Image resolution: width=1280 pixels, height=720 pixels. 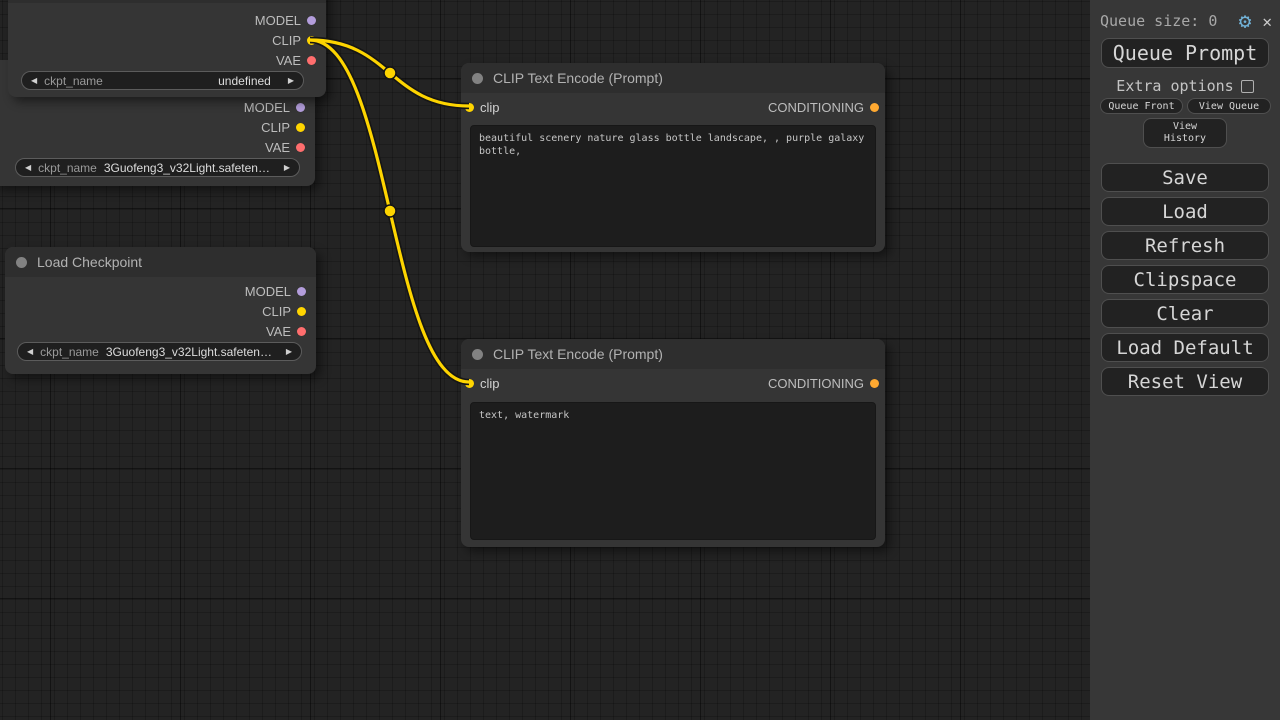 I want to click on reset-view-button: Reset View, so click(x=1185, y=381).